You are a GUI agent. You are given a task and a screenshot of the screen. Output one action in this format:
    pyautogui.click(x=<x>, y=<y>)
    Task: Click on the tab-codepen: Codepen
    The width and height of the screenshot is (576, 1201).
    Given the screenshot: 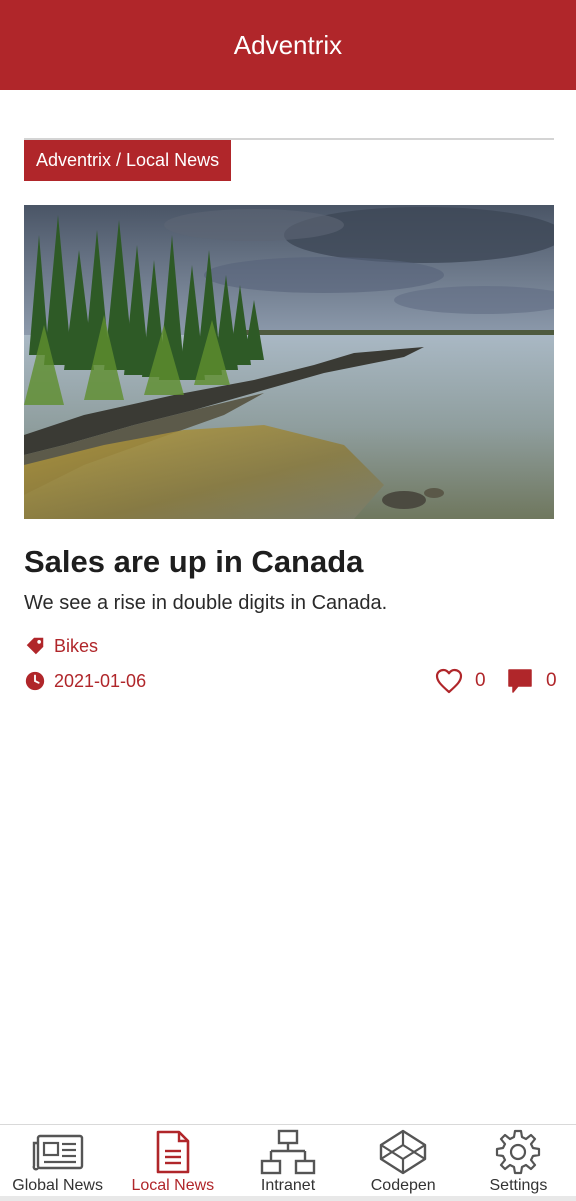 What is the action you would take?
    pyautogui.click(x=403, y=1163)
    